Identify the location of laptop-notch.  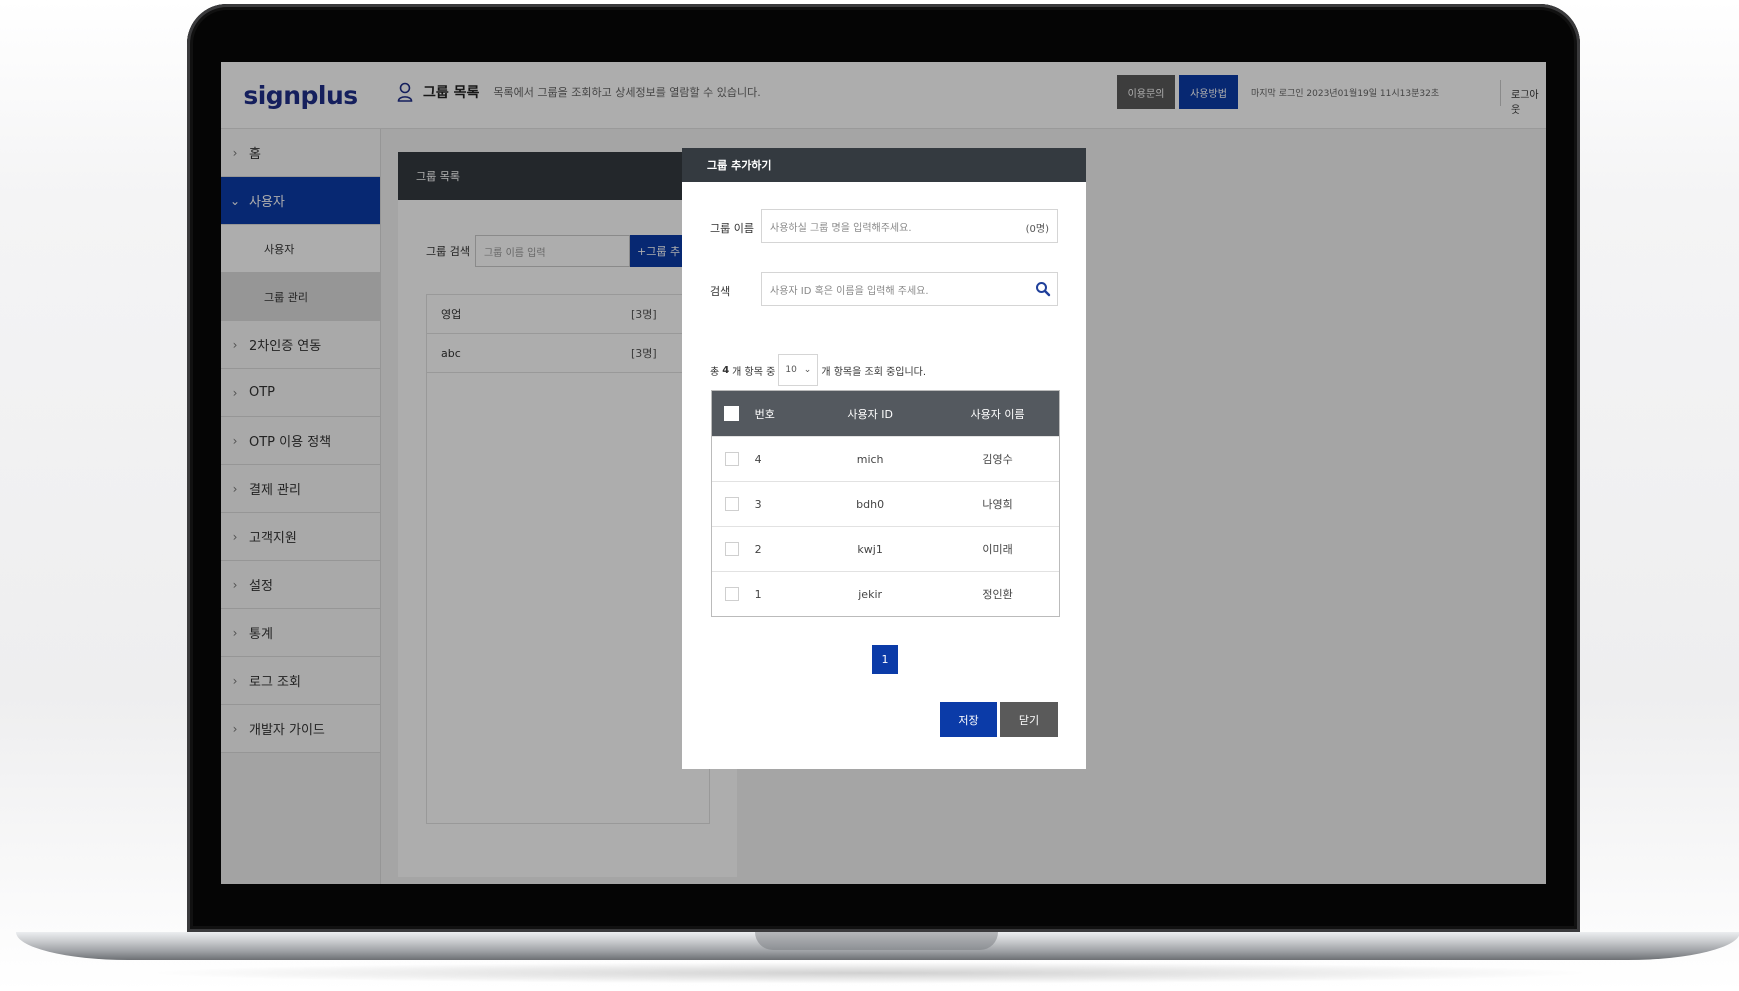
(876, 941).